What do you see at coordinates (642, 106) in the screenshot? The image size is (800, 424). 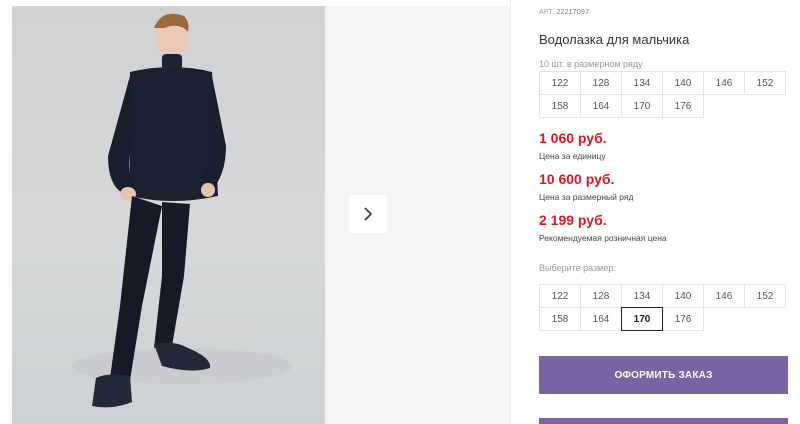 I see `pack-size-170: 170` at bounding box center [642, 106].